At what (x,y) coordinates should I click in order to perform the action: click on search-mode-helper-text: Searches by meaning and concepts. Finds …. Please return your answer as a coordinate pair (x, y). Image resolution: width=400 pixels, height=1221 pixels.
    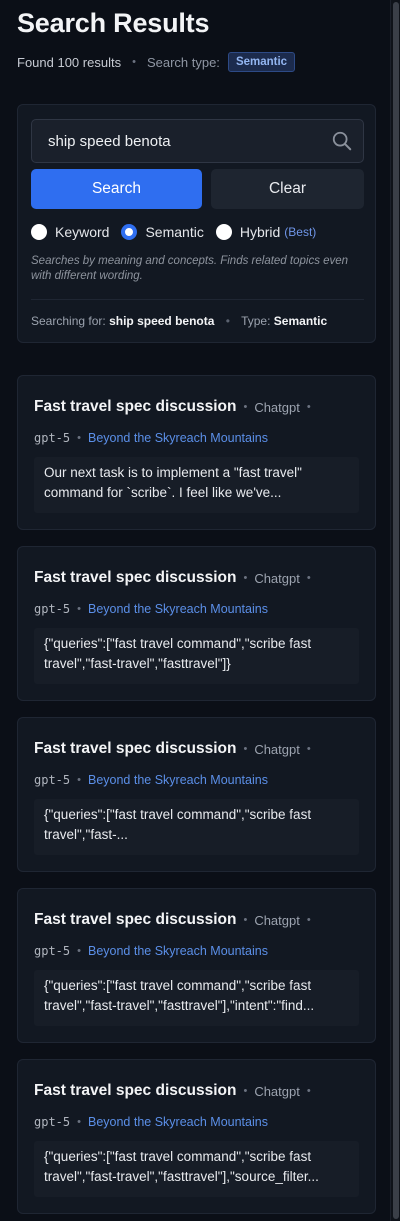
    Looking at the image, I should click on (190, 268).